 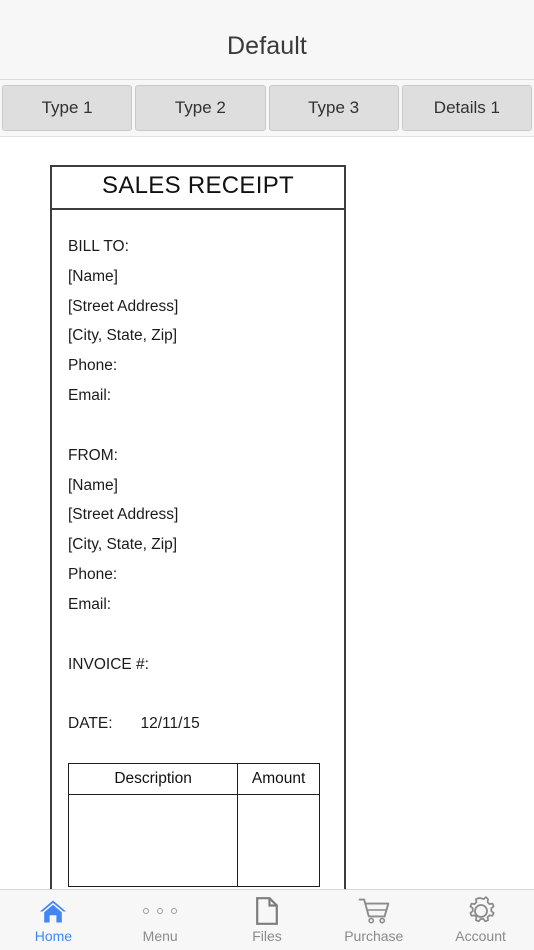 What do you see at coordinates (153, 779) in the screenshot?
I see `column-header-description: Description` at bounding box center [153, 779].